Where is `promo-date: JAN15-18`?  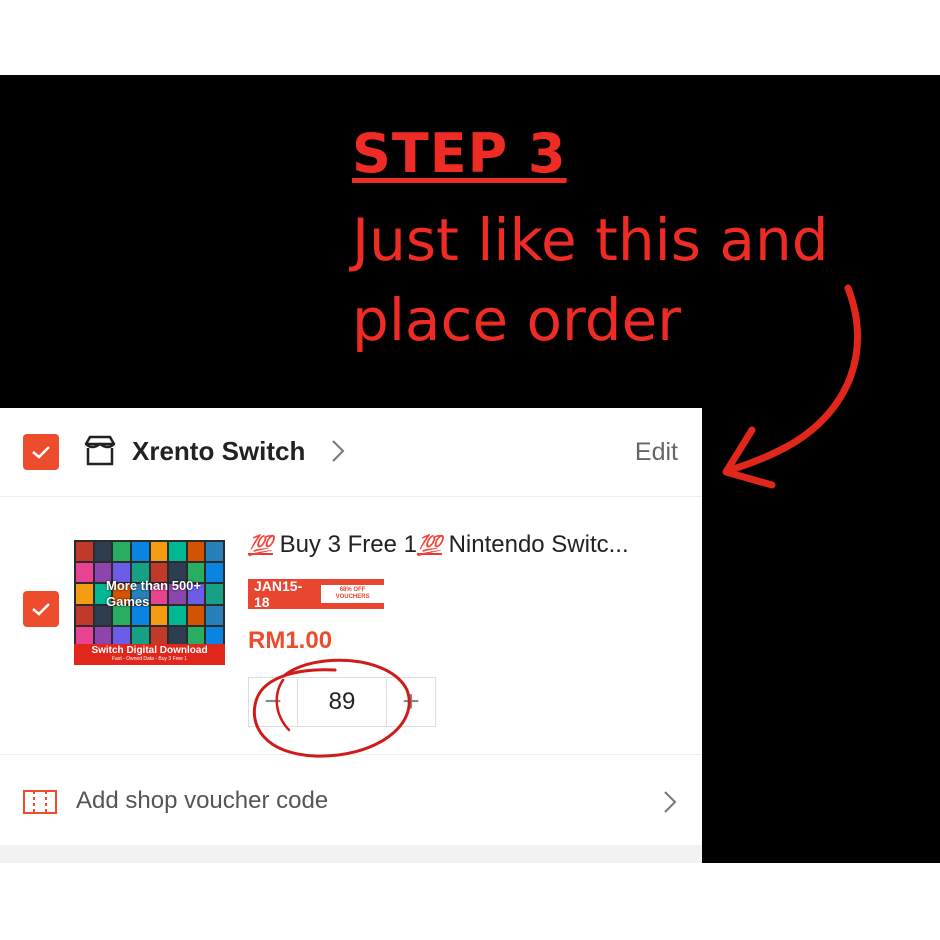 promo-date: JAN15-18 is located at coordinates (278, 594).